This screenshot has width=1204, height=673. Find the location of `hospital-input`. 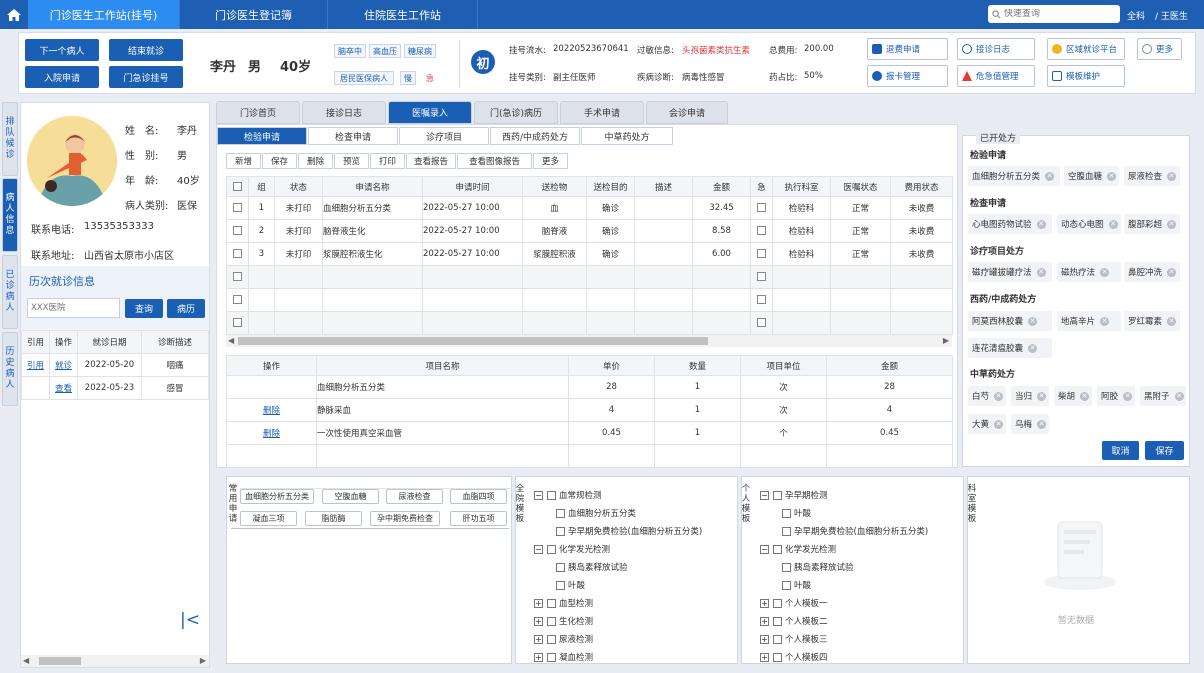

hospital-input is located at coordinates (73, 308).